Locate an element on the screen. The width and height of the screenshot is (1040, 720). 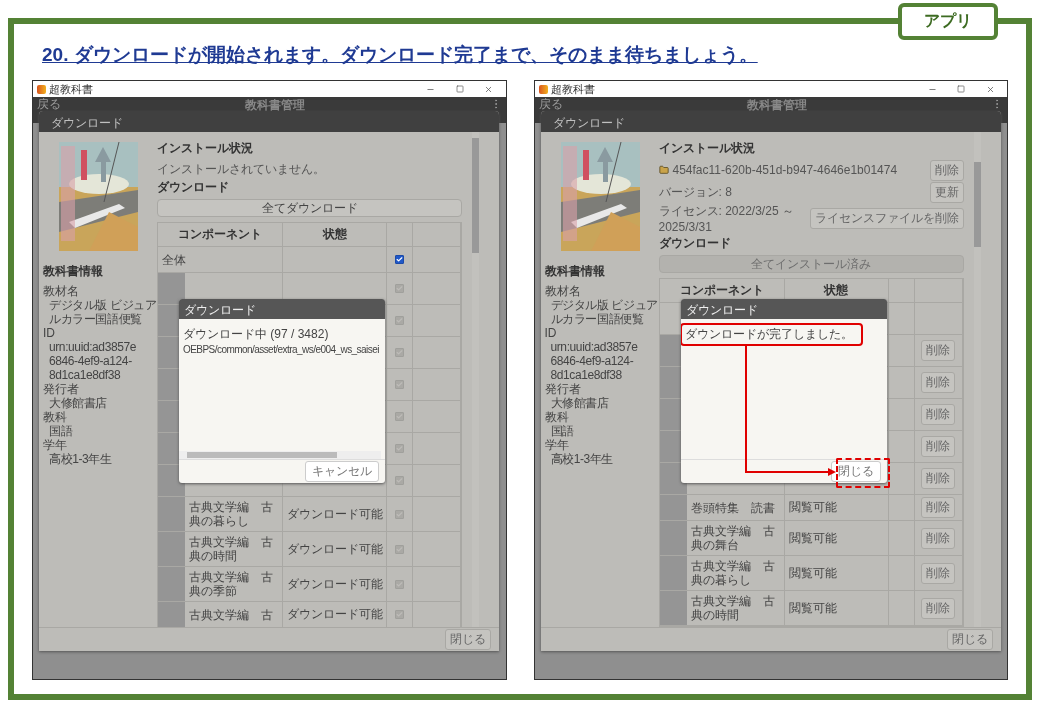
category-tag: アプリ is located at coordinates (948, 21).